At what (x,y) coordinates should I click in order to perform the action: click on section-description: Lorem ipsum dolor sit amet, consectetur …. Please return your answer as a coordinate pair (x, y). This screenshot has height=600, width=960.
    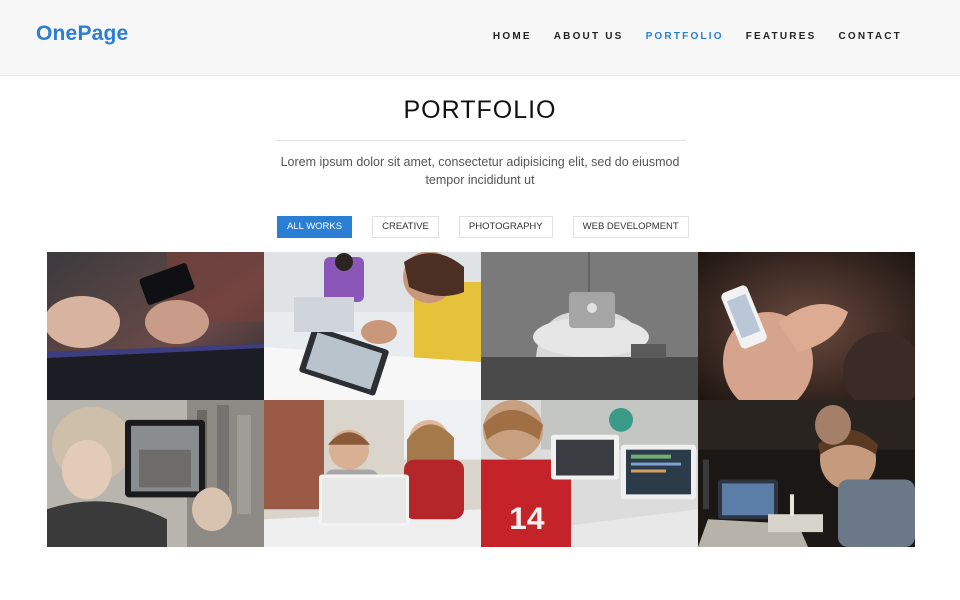
    Looking at the image, I should click on (480, 171).